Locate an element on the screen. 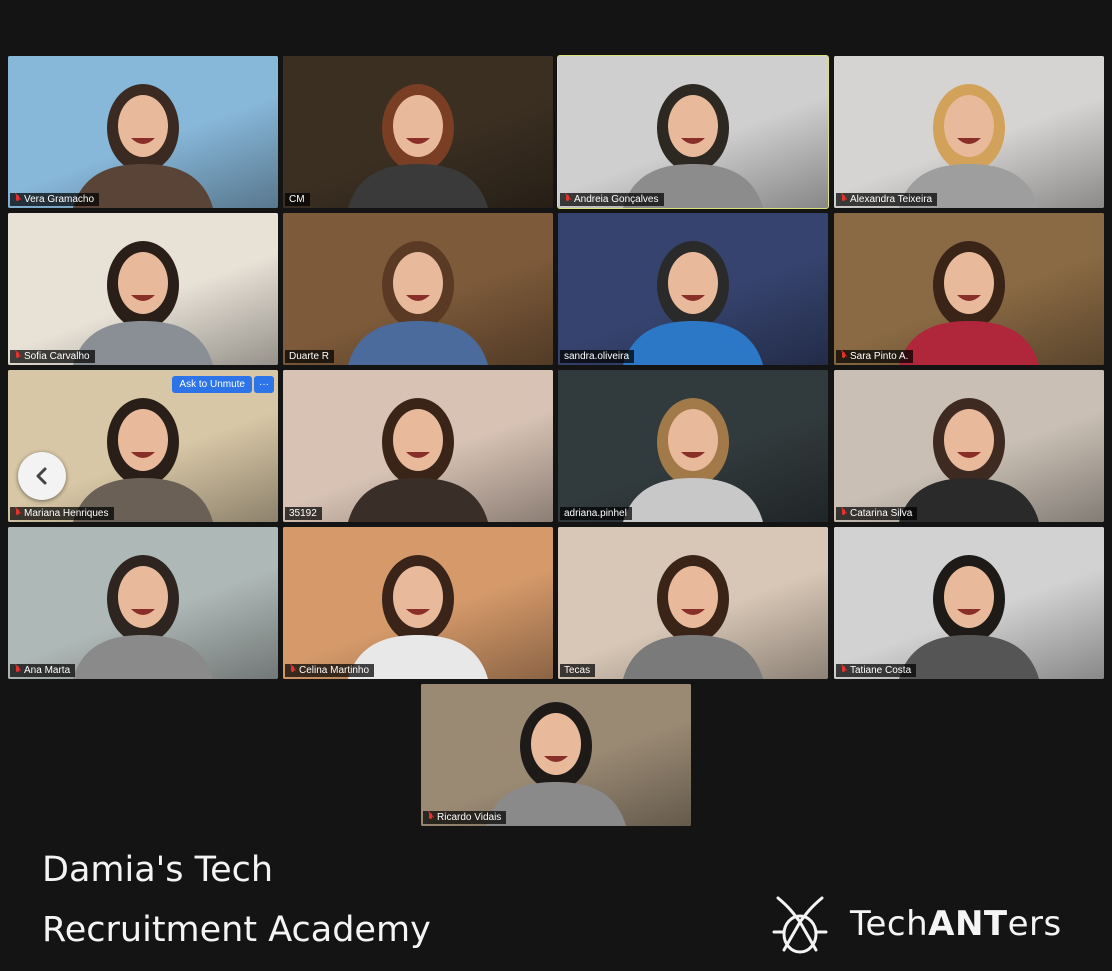  video-tile: Sofia Carvalho is located at coordinates (143, 289).